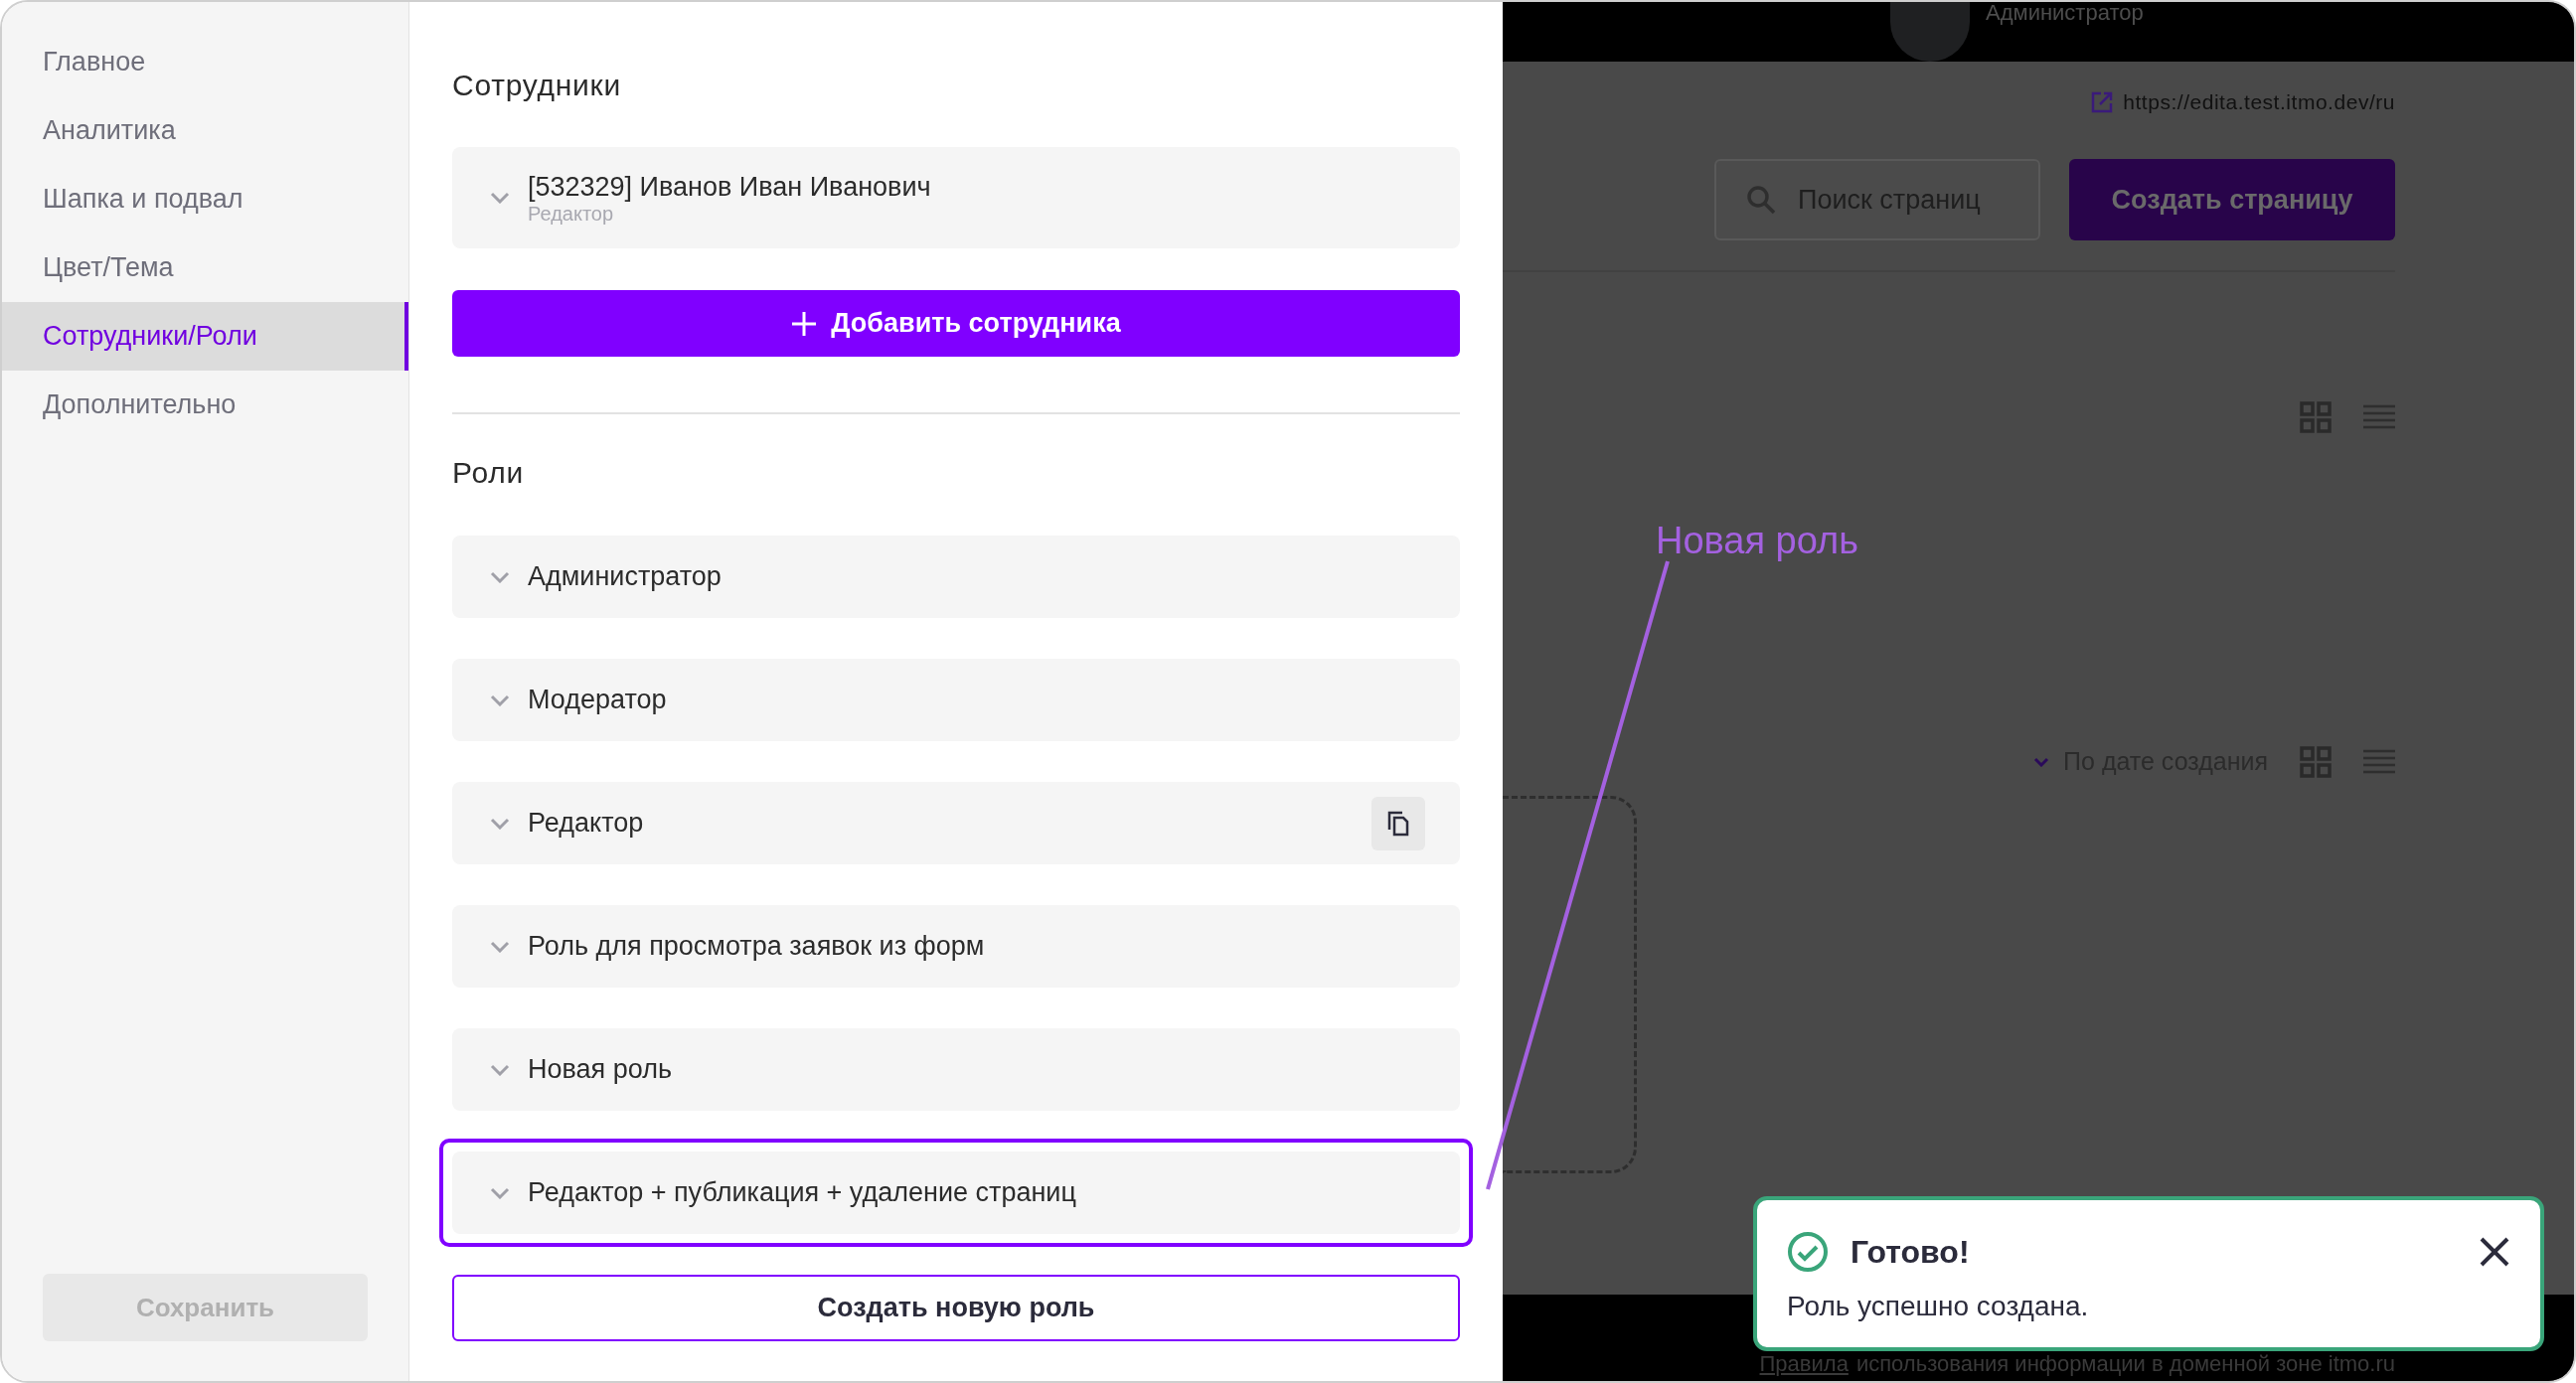 This screenshot has width=2576, height=1383. I want to click on footer-text: использования информации в доменной зоне itmo.ru, so click(2125, 1364).